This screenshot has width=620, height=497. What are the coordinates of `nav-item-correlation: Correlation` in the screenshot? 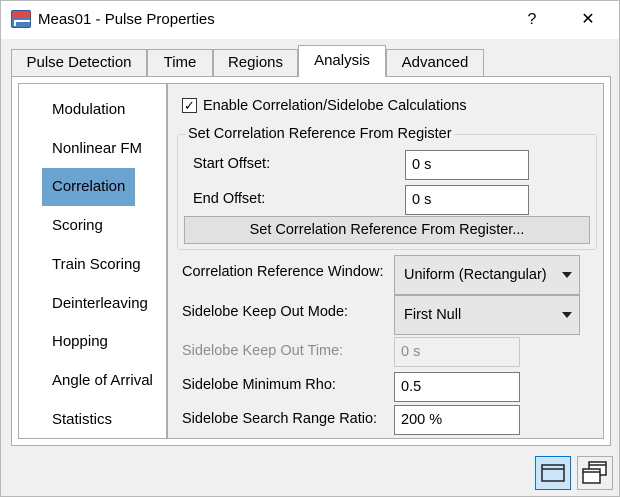 It's located at (89, 187).